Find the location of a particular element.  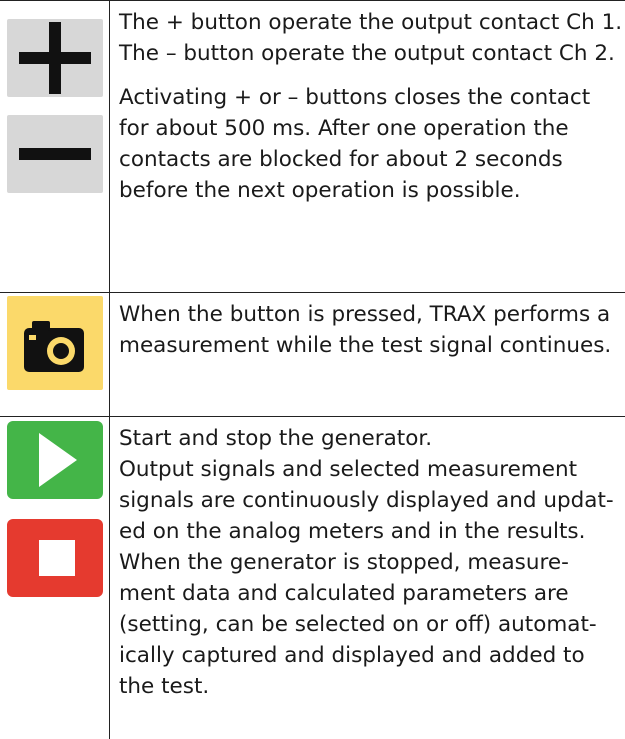

camera-icon is located at coordinates (55, 343).